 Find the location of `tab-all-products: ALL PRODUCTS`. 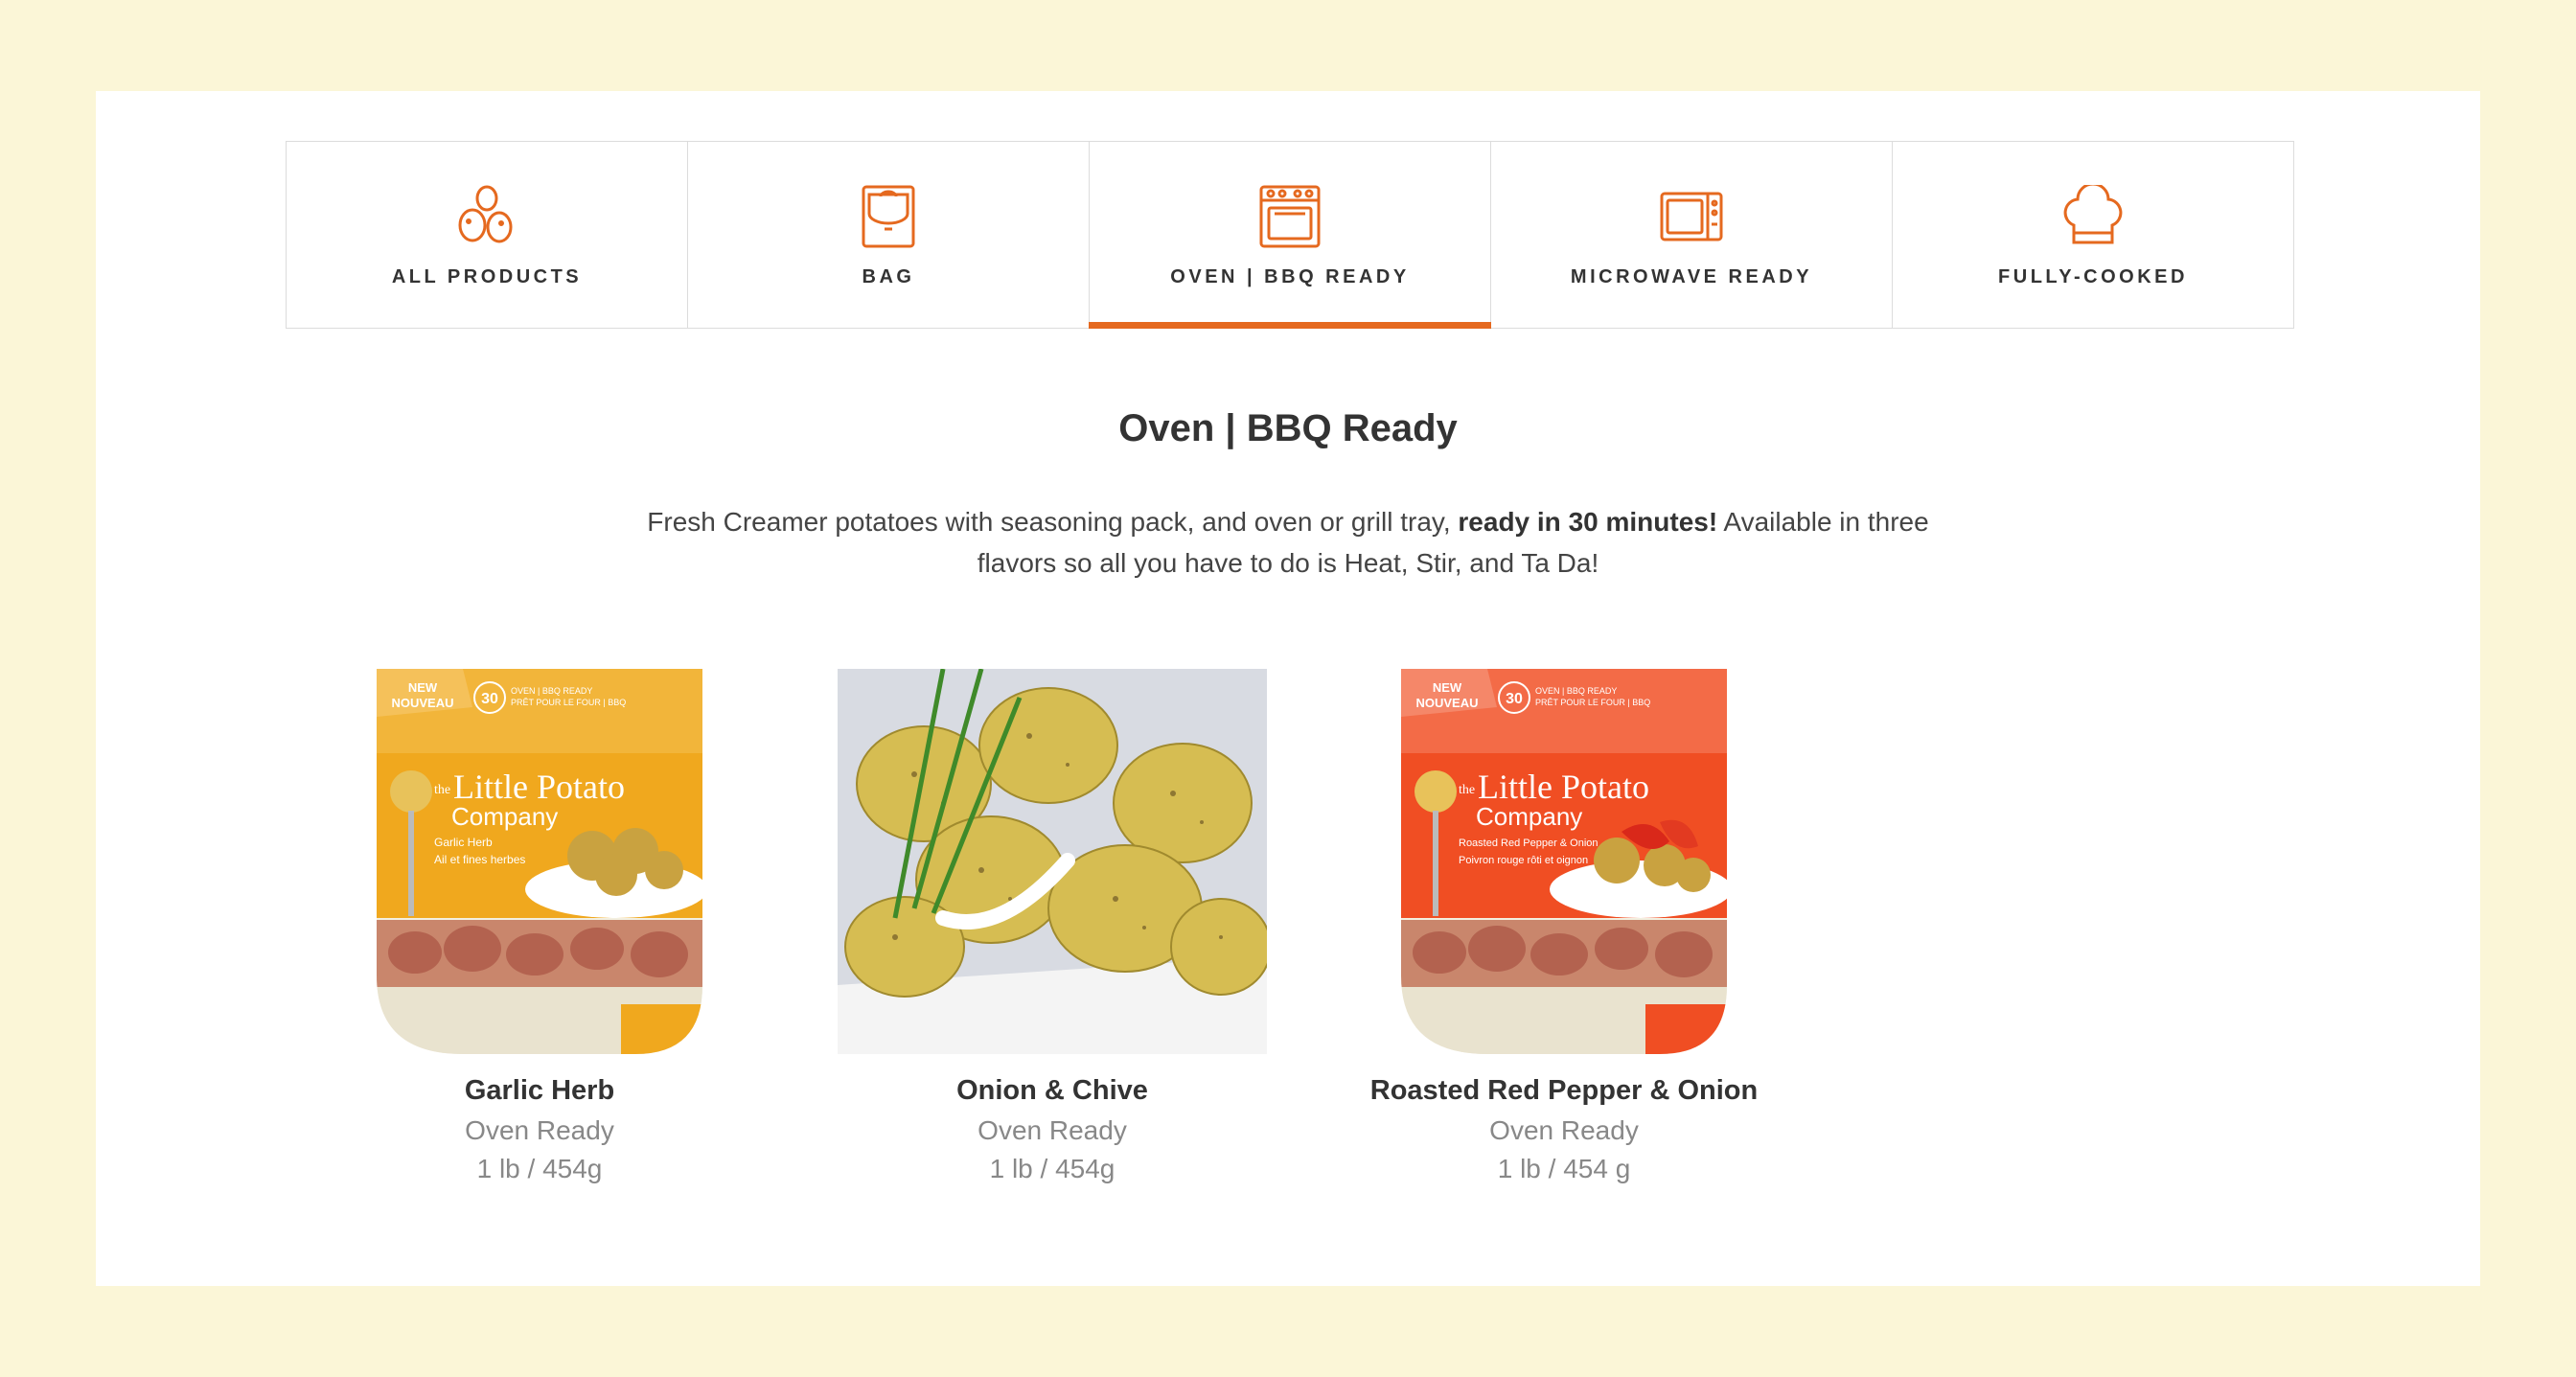

tab-all-products: ALL PRODUCTS is located at coordinates (487, 235).